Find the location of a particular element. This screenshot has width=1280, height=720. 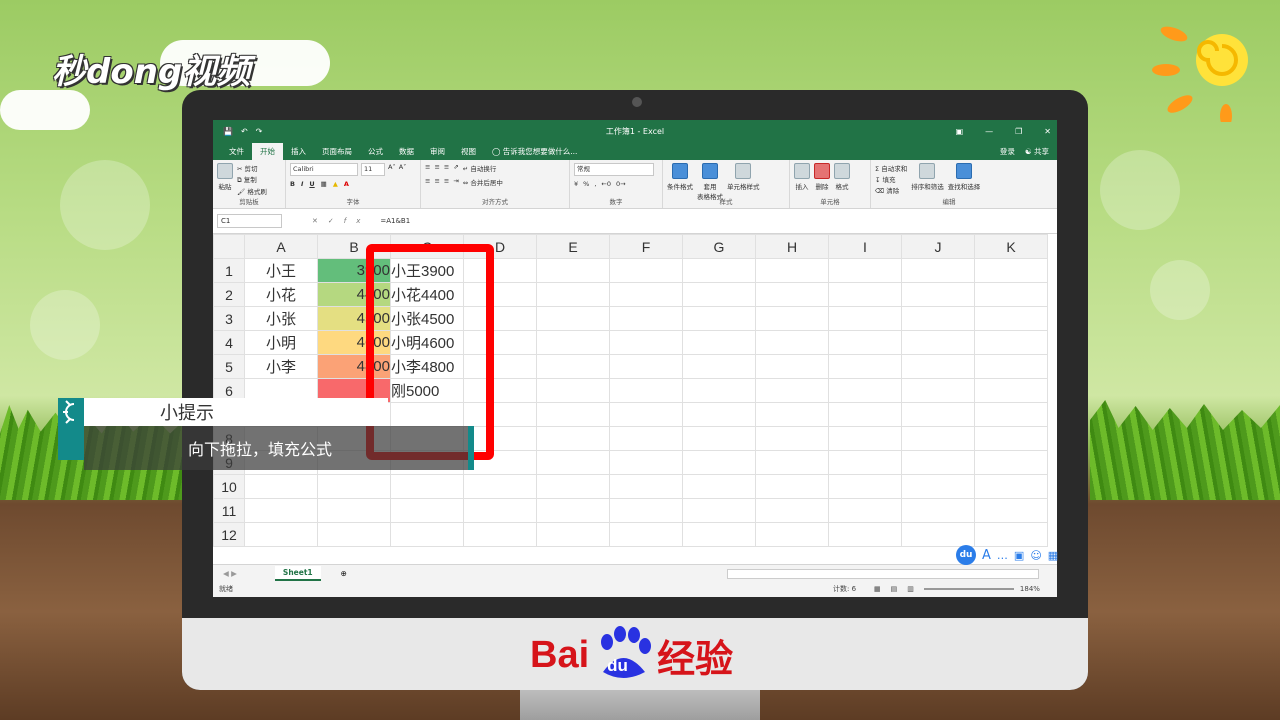

cell-j11 is located at coordinates (938, 510).